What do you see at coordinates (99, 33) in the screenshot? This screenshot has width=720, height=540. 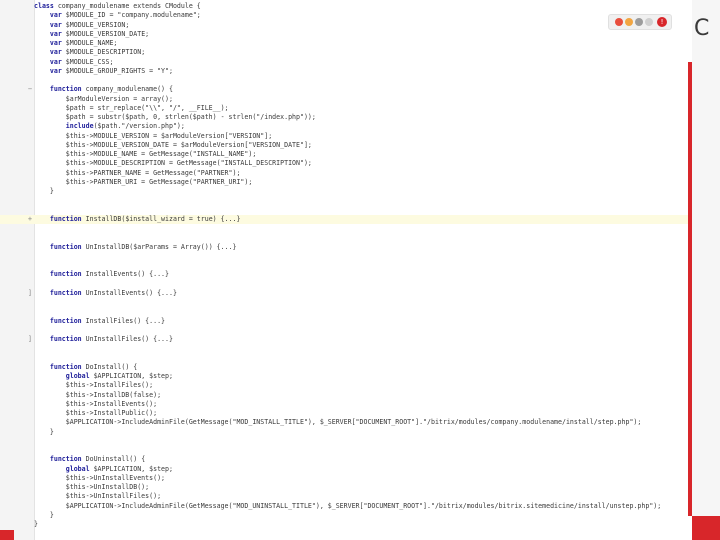 I see `code-text: var $MODULE_VERSION_DATE;` at bounding box center [99, 33].